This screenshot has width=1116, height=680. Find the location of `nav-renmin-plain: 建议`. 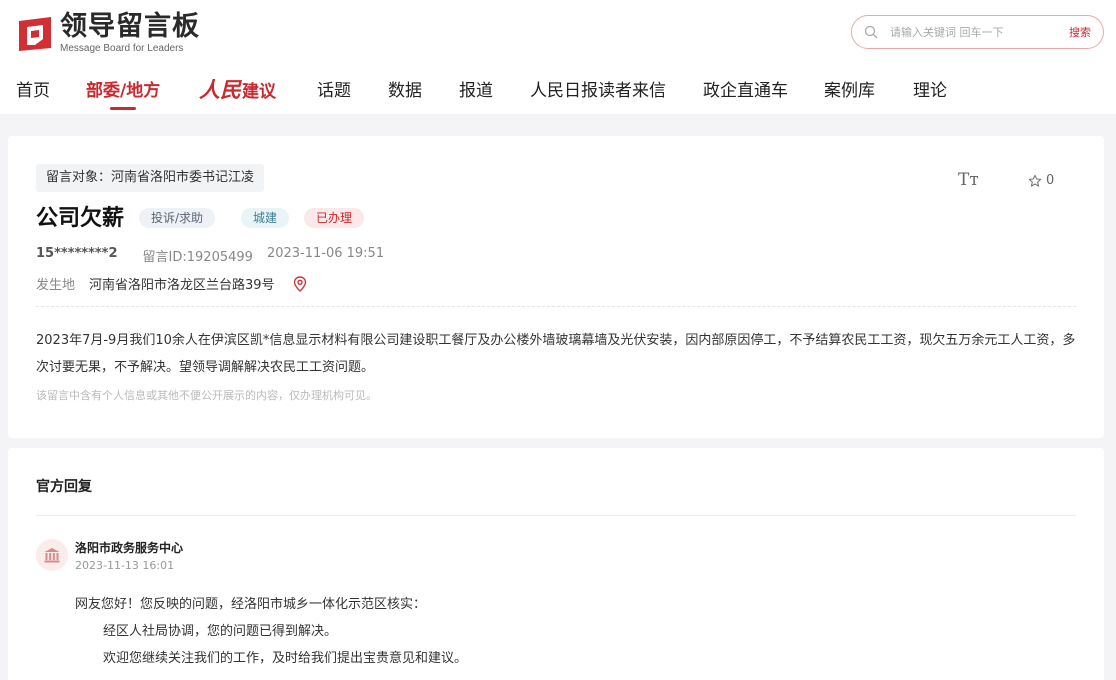

nav-renmin-plain: 建议 is located at coordinates (259, 91).